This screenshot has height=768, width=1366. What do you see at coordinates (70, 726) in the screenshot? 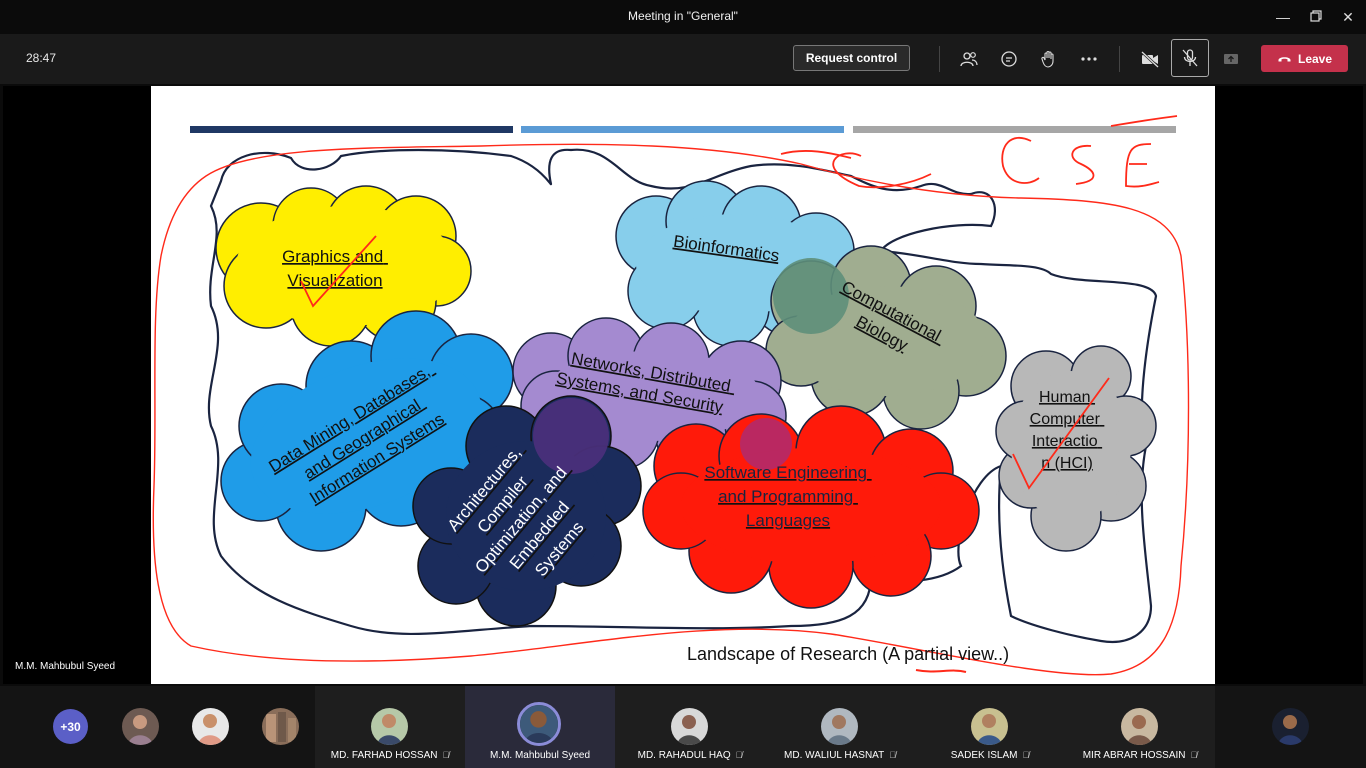
I see `more-participants-badge: +30` at bounding box center [70, 726].